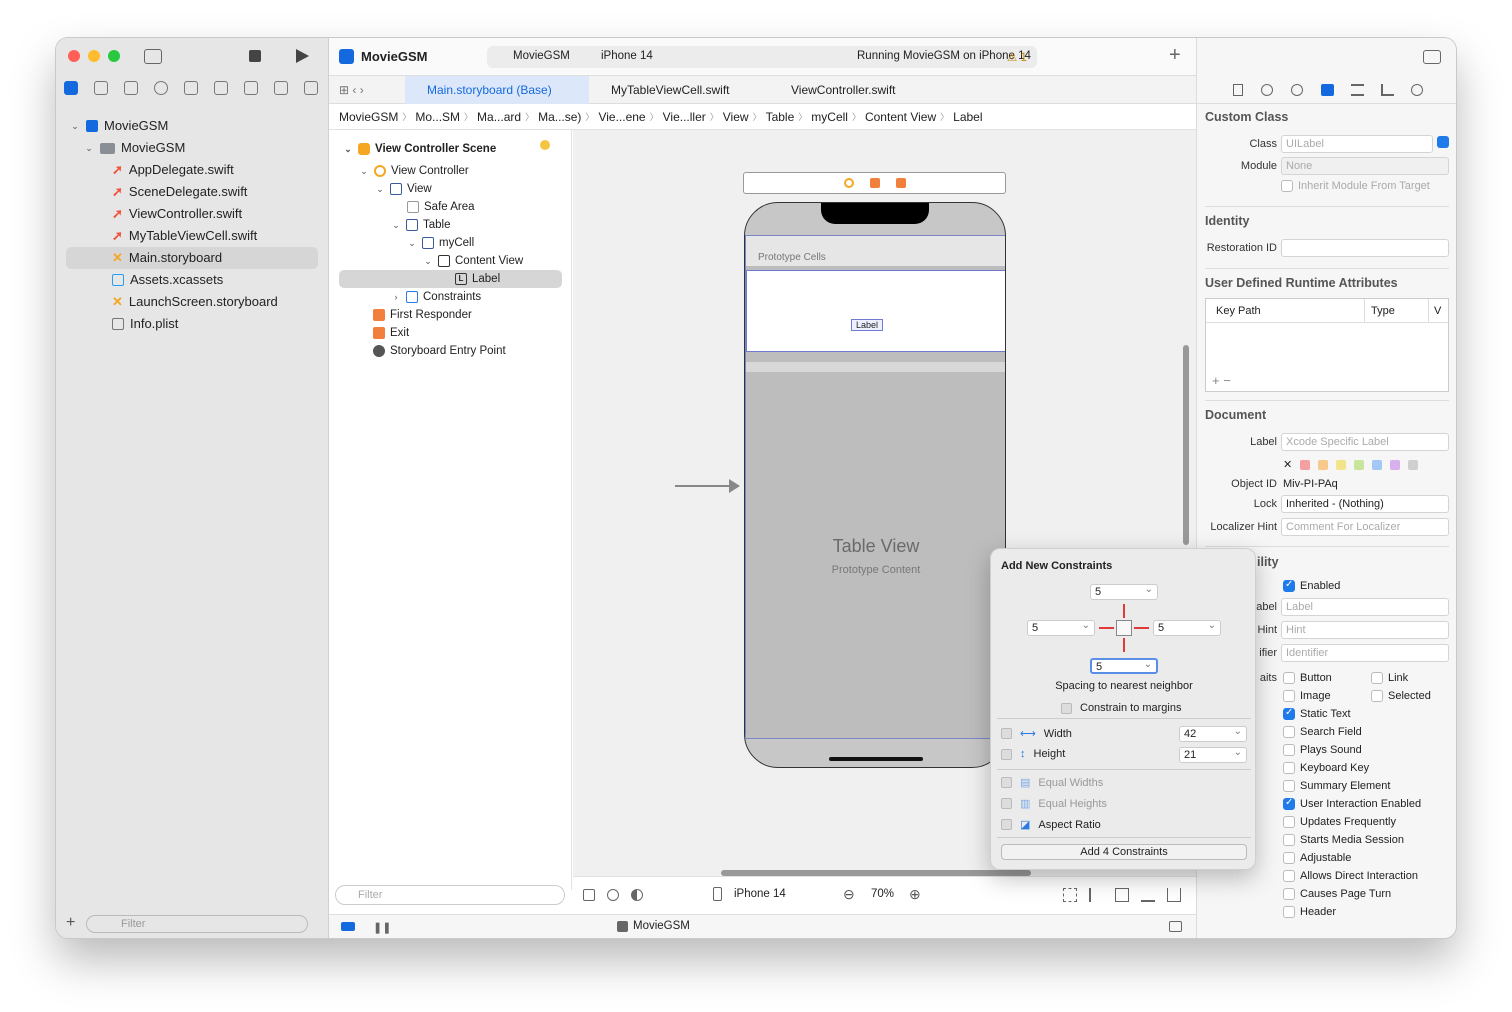 The height and width of the screenshot is (1012, 1512). Describe the element at coordinates (1389, 678) in the screenshot. I see `trait-checkbox: Link` at that location.